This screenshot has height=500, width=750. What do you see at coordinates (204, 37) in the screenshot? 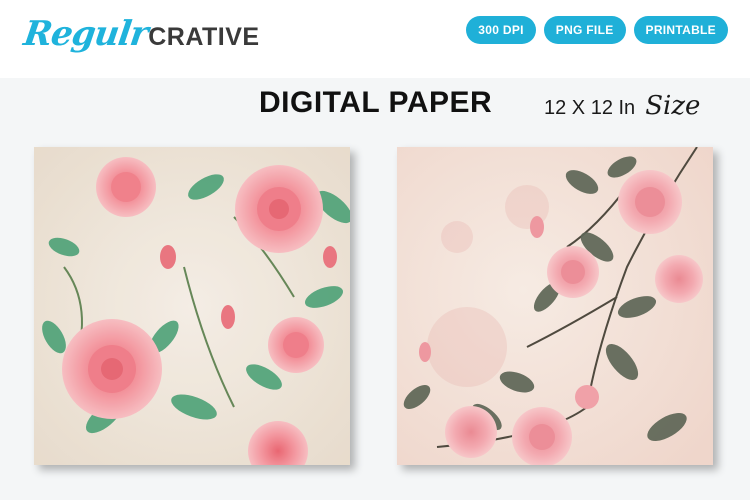
I see `logo-block-text: CRATIVE` at bounding box center [204, 37].